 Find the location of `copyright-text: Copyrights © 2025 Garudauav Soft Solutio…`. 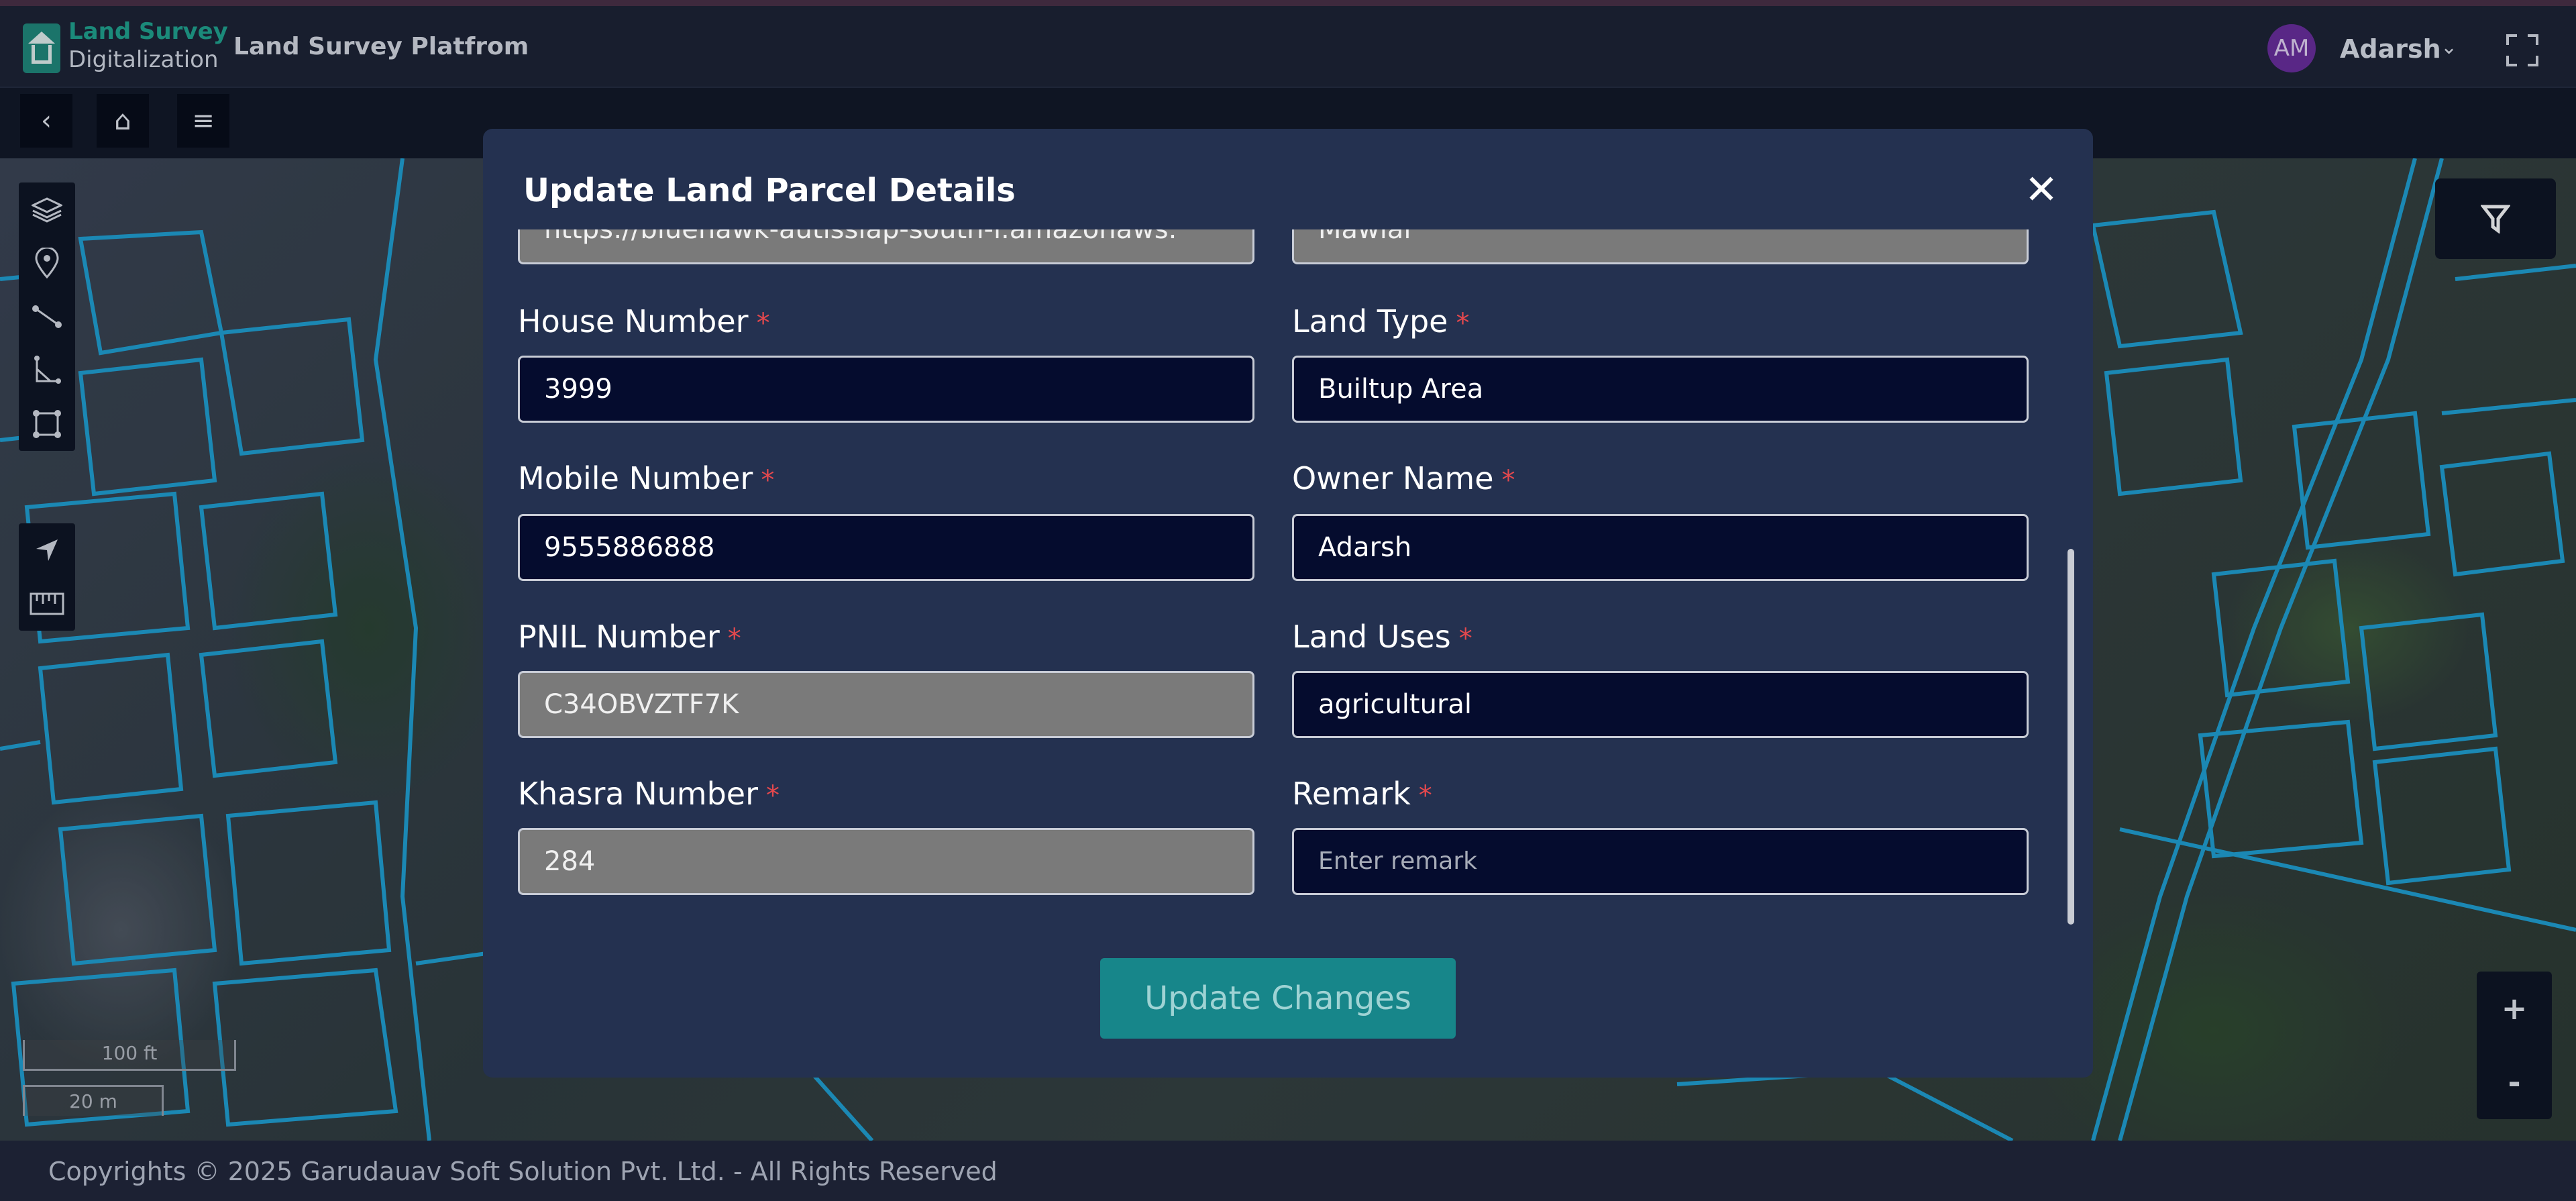

copyright-text: Copyrights © 2025 Garudauav Soft Solutio… is located at coordinates (523, 1171).